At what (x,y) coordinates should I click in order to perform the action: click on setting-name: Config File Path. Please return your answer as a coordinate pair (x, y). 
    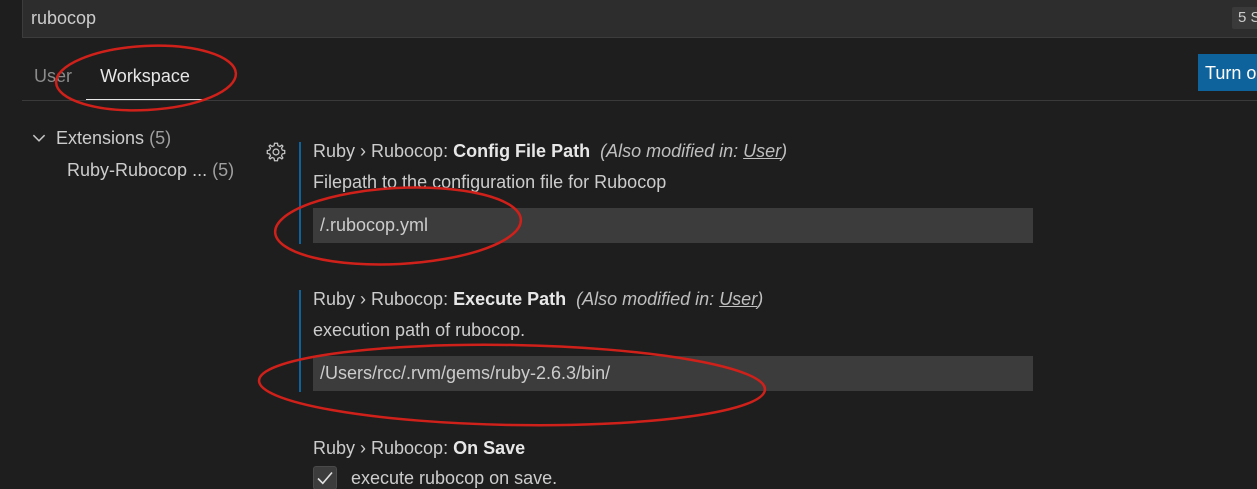
    Looking at the image, I should click on (522, 151).